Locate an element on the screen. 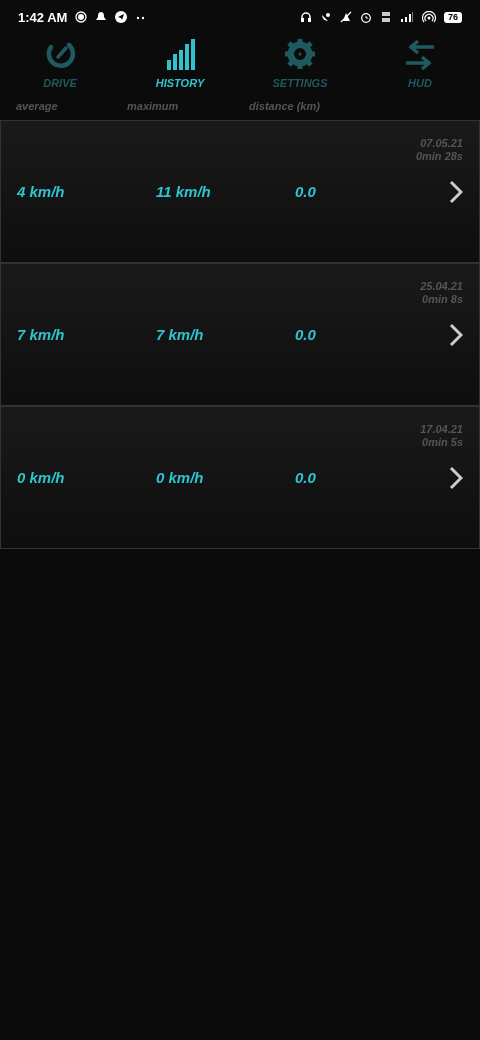 The height and width of the screenshot is (1040, 480). clock: 1:42 AM is located at coordinates (43, 17).